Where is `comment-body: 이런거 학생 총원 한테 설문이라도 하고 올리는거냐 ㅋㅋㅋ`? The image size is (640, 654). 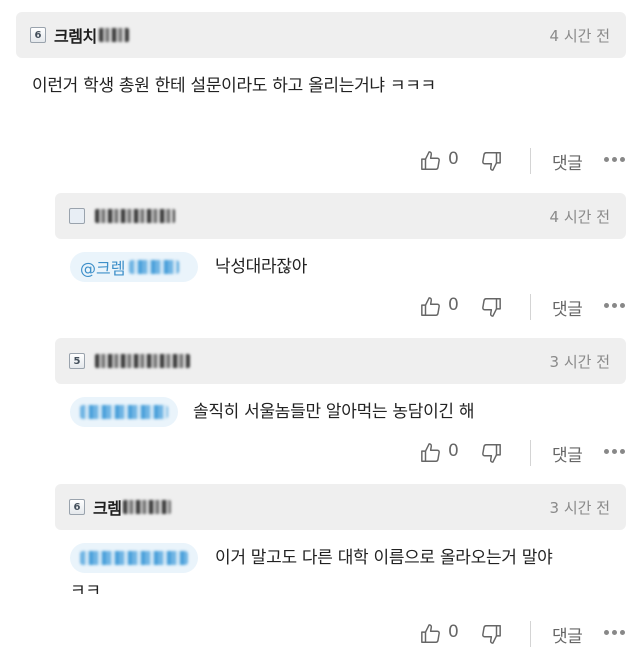
comment-body: 이런거 학생 총원 한테 설문이라도 하고 올리는거냐 ㅋㅋㅋ is located at coordinates (234, 86).